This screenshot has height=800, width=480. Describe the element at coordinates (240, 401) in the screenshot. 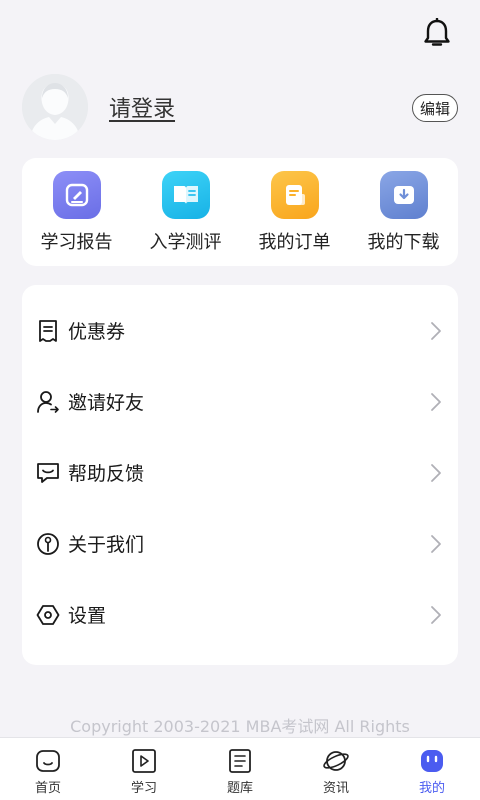

I see `menu-item-invite-friends: 邀请好友` at that location.